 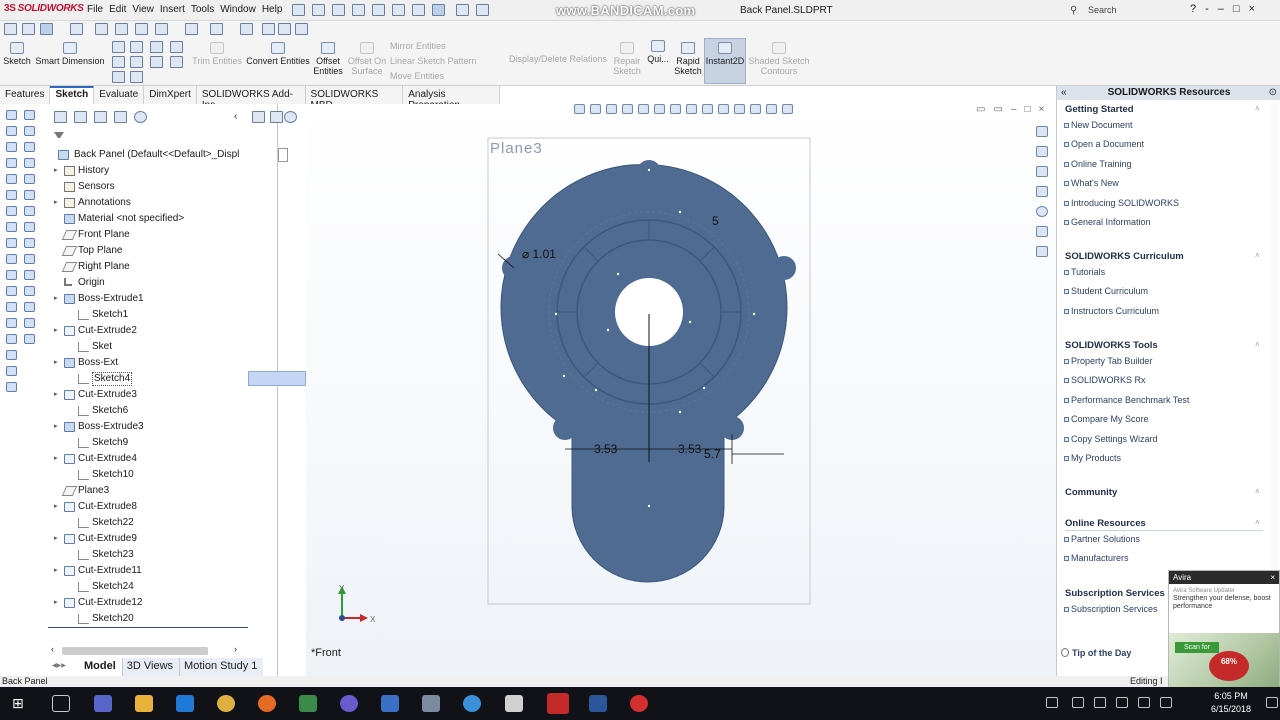 What do you see at coordinates (712, 454) in the screenshot?
I see `offset-dimension: 5.7` at bounding box center [712, 454].